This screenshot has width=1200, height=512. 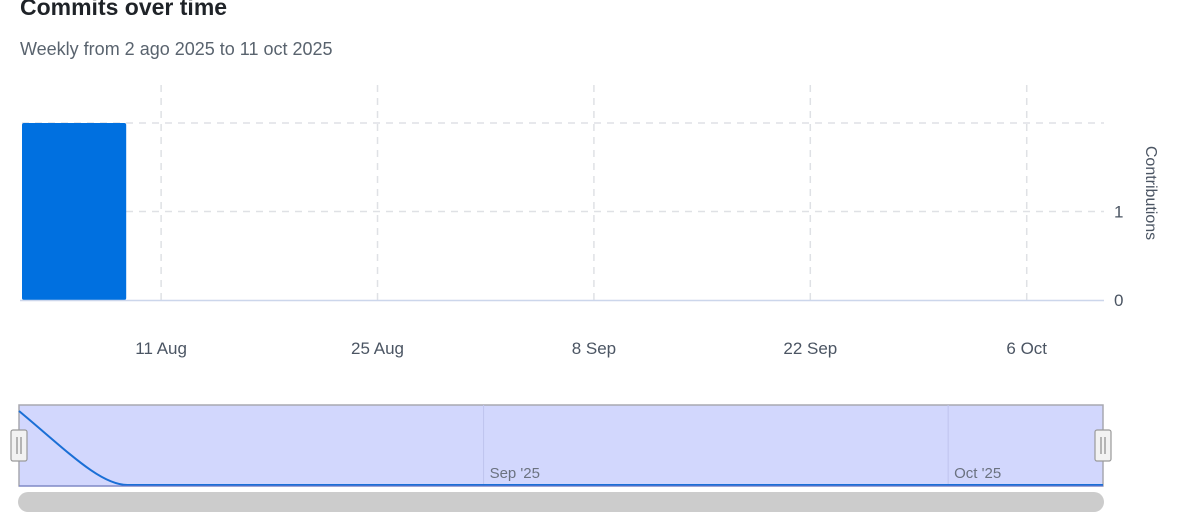 I want to click on y-tick-label: 1, so click(x=1118, y=212).